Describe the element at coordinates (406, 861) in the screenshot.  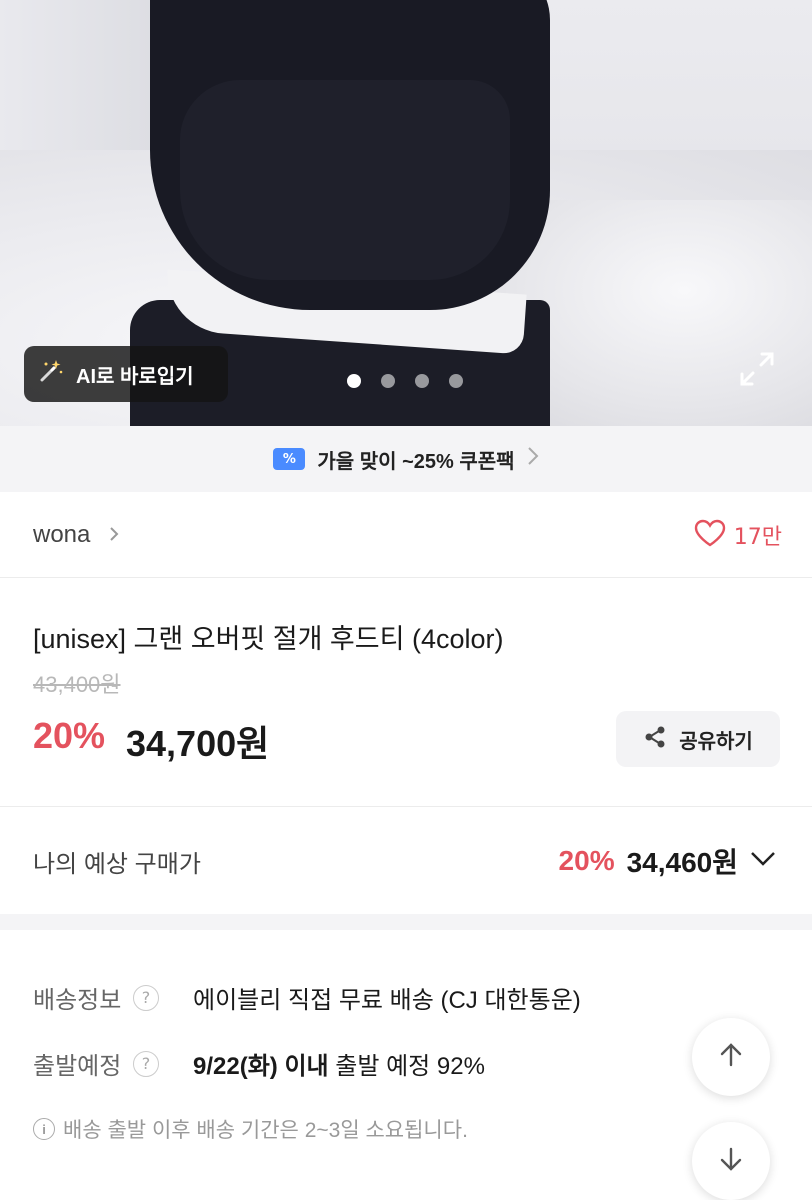
I see `expected-price-row: 나의 예상 구매가 20% 34,460원` at that location.